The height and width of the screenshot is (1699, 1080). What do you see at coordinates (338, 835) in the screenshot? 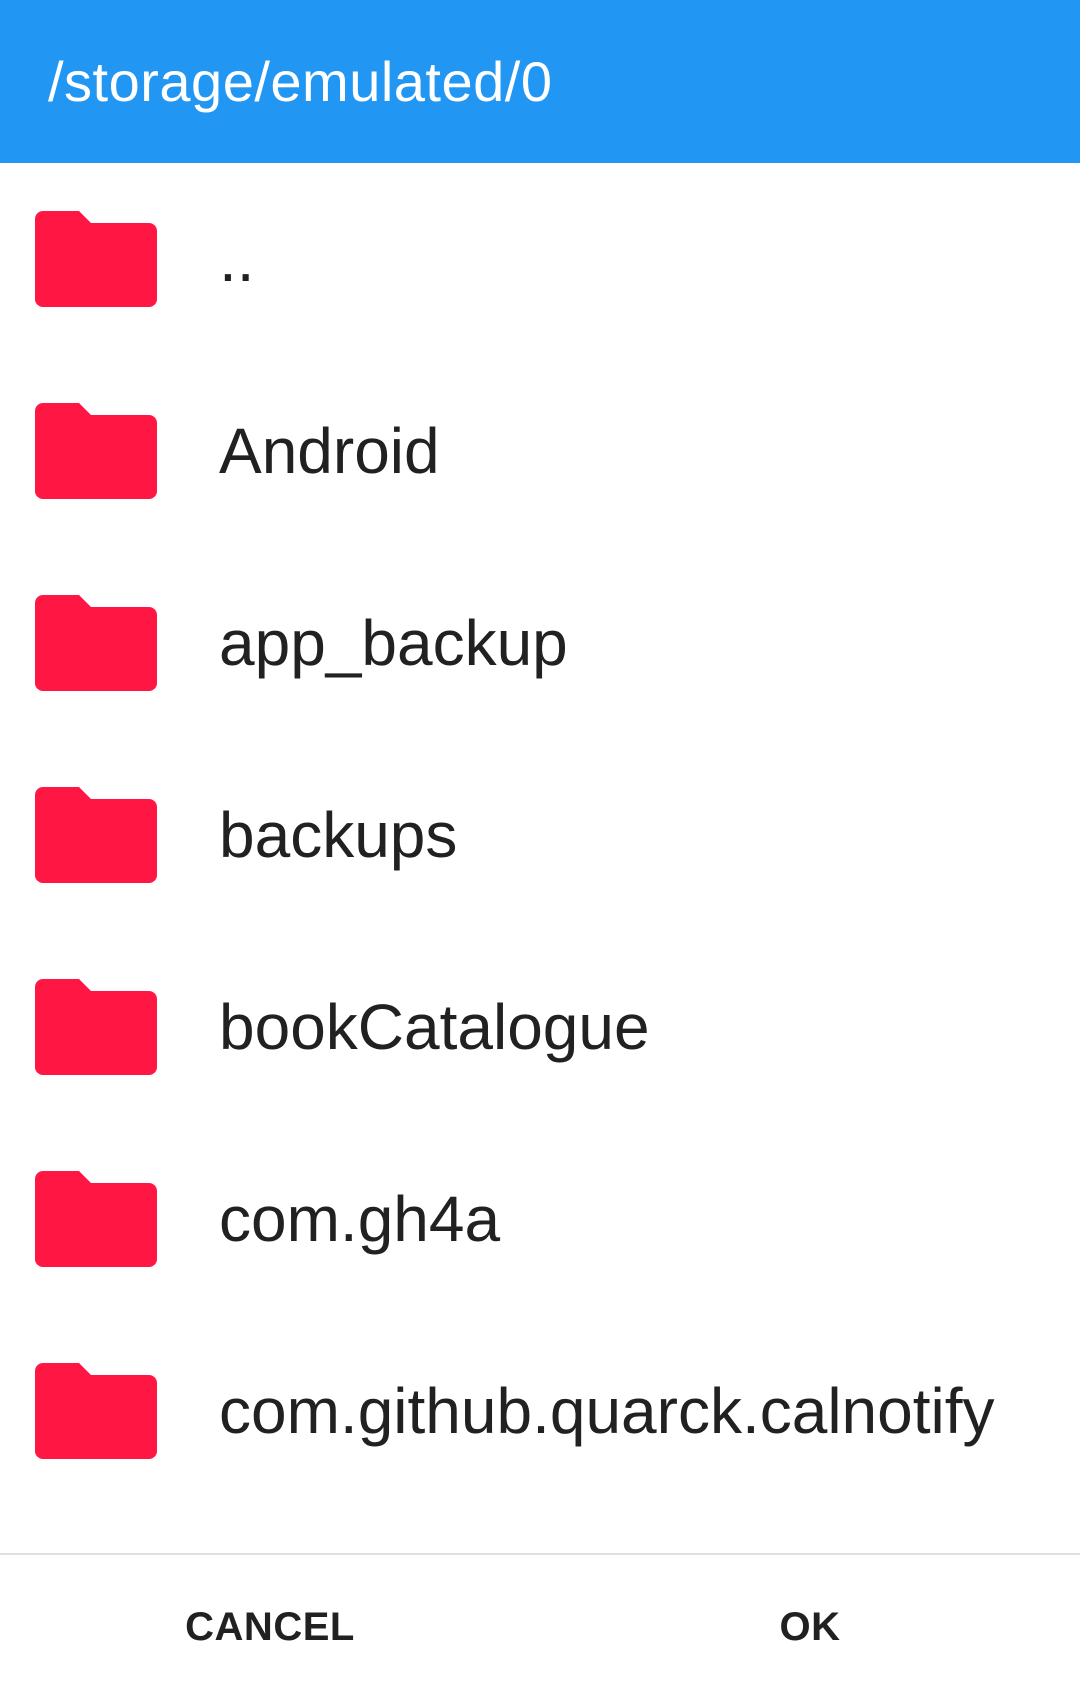
I see `list-item-label: backups` at bounding box center [338, 835].